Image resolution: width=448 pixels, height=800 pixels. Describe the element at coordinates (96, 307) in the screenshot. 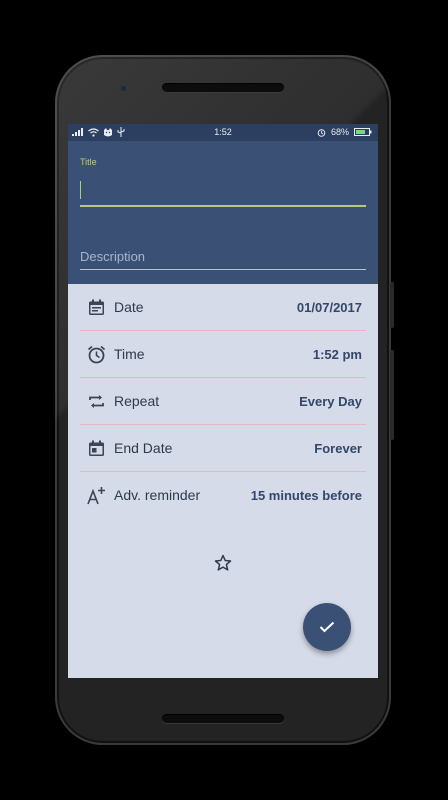

I see `calendar-icon` at that location.